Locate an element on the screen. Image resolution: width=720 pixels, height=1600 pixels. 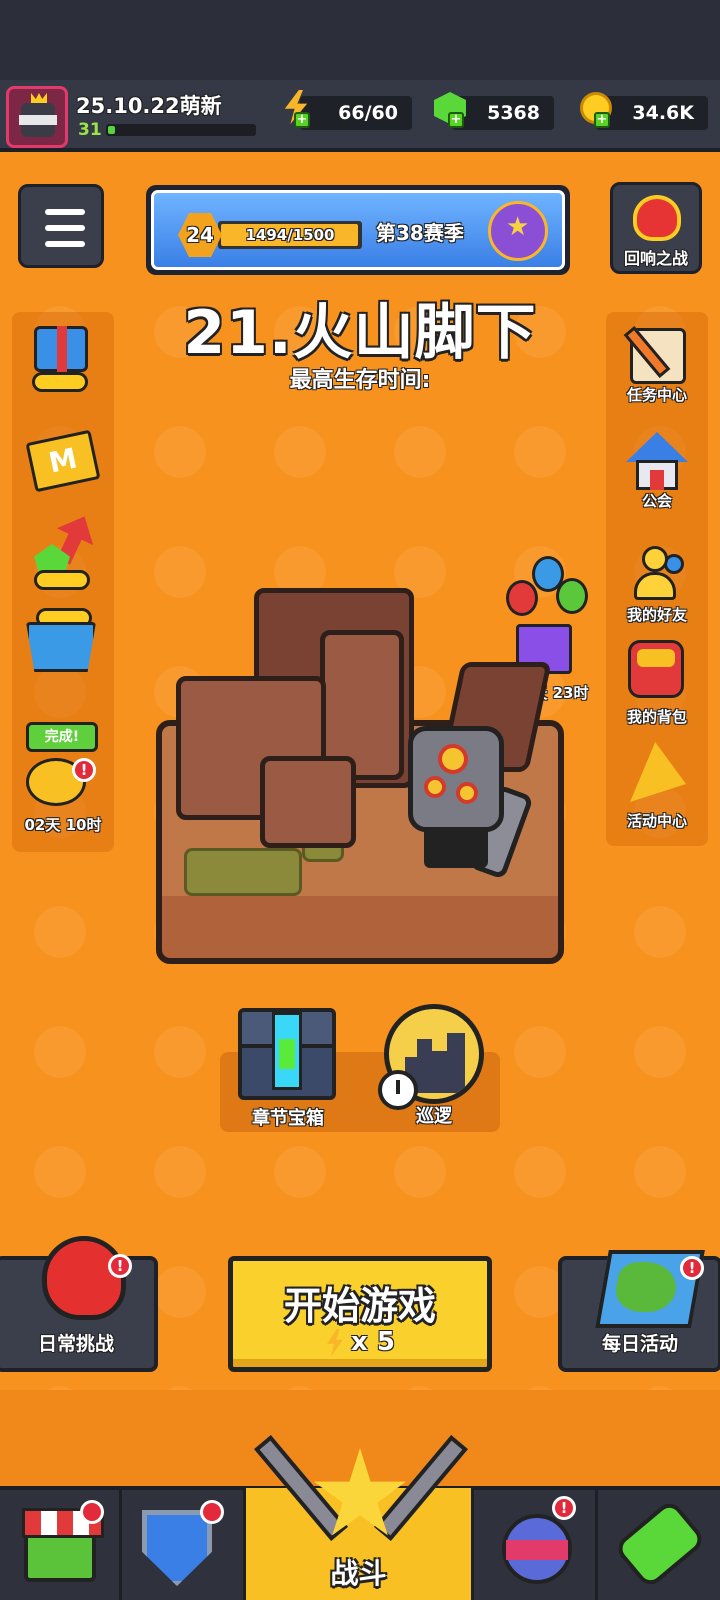
backpack-button: 我的背包 is located at coordinates (657, 683).